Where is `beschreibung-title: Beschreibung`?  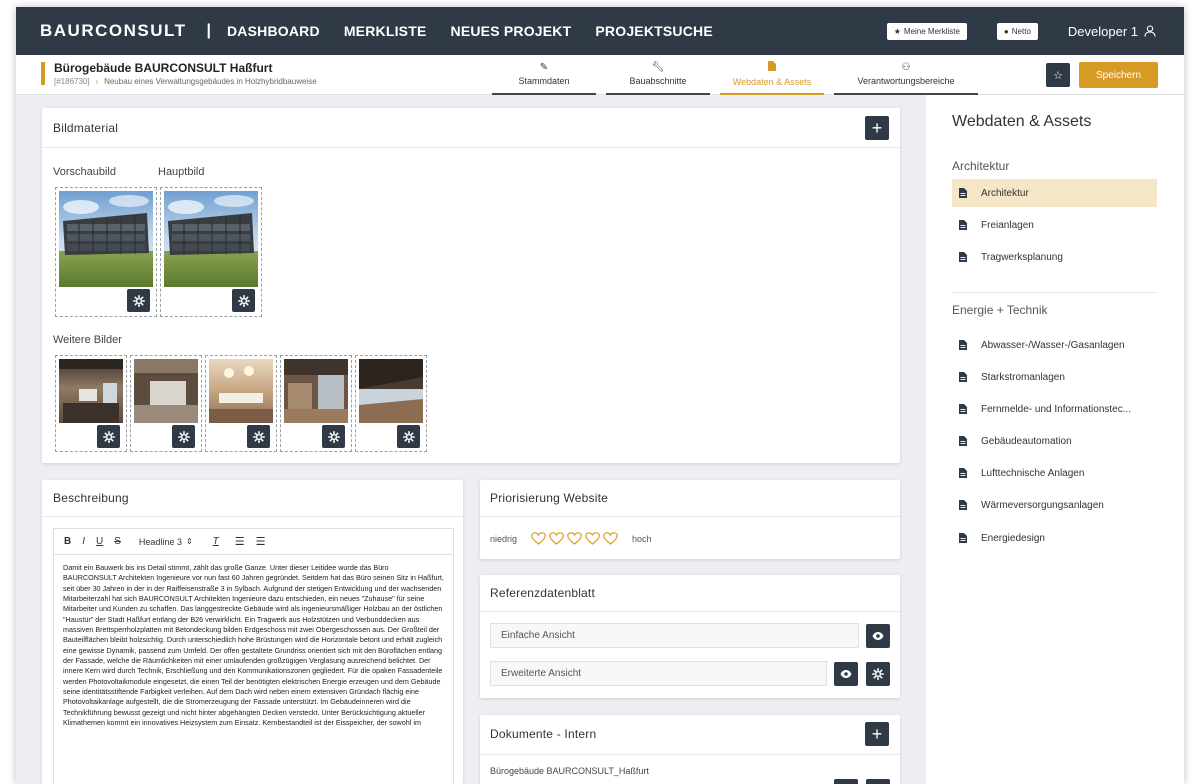 beschreibung-title: Beschreibung is located at coordinates (91, 498).